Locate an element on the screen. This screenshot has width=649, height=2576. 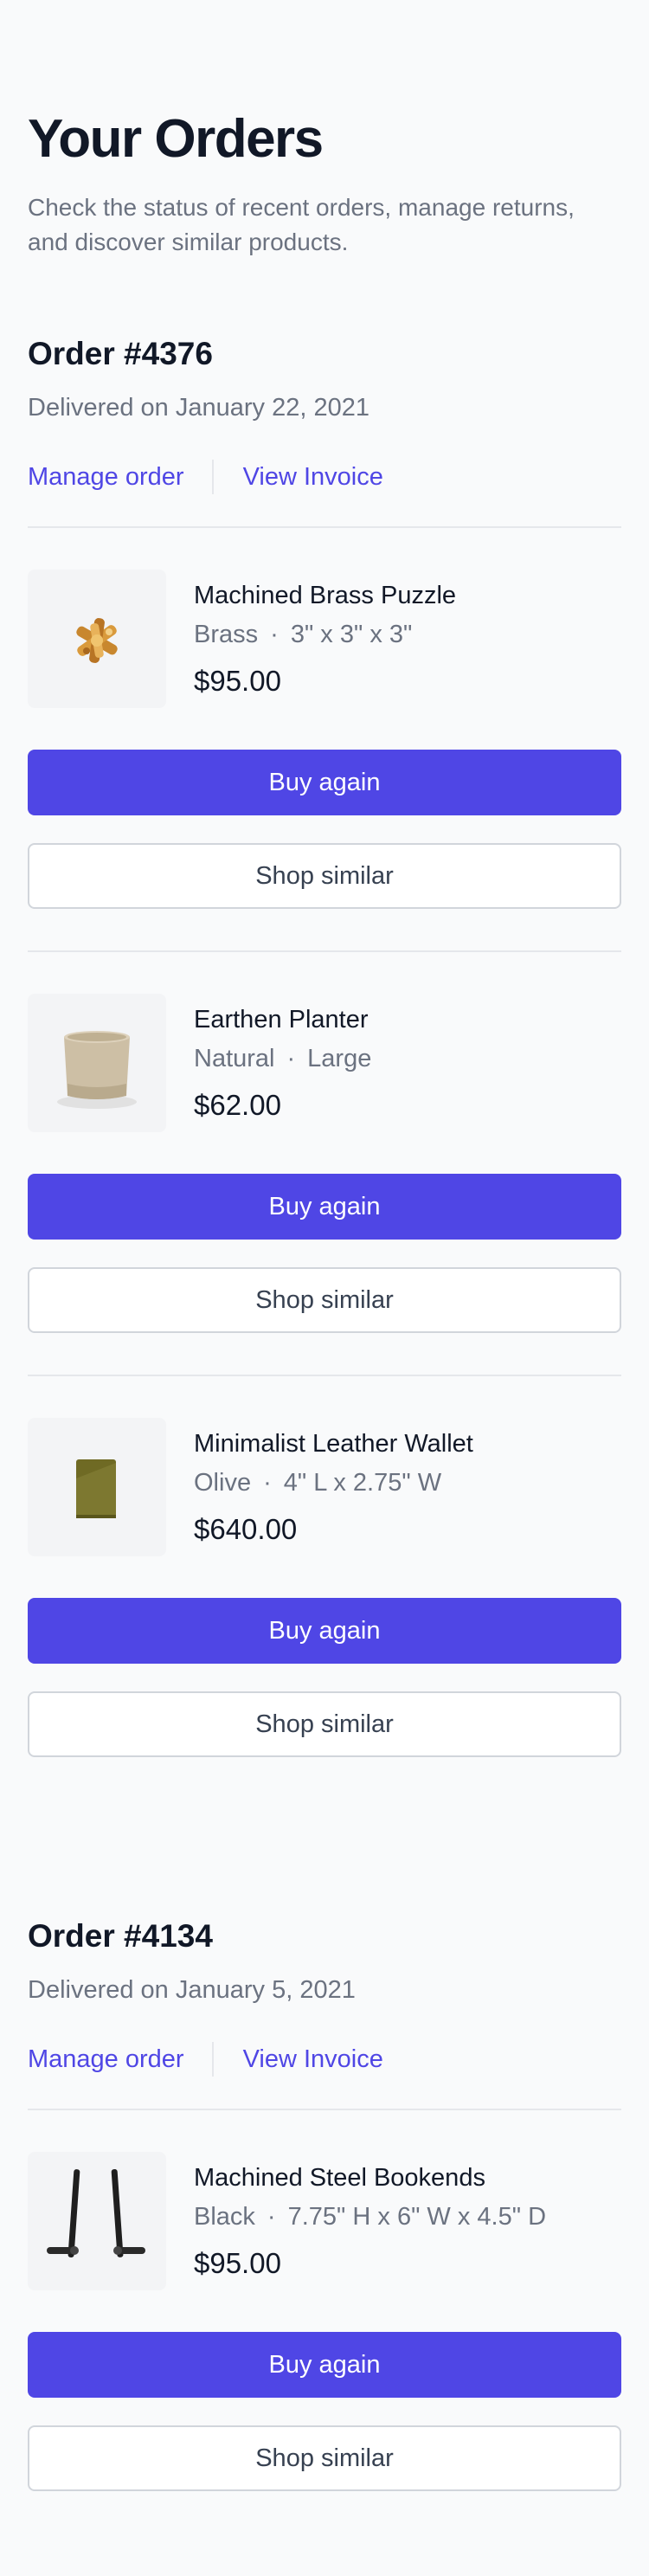
order-delivery-date: Delivered on January 22, 2021 is located at coordinates (198, 408).